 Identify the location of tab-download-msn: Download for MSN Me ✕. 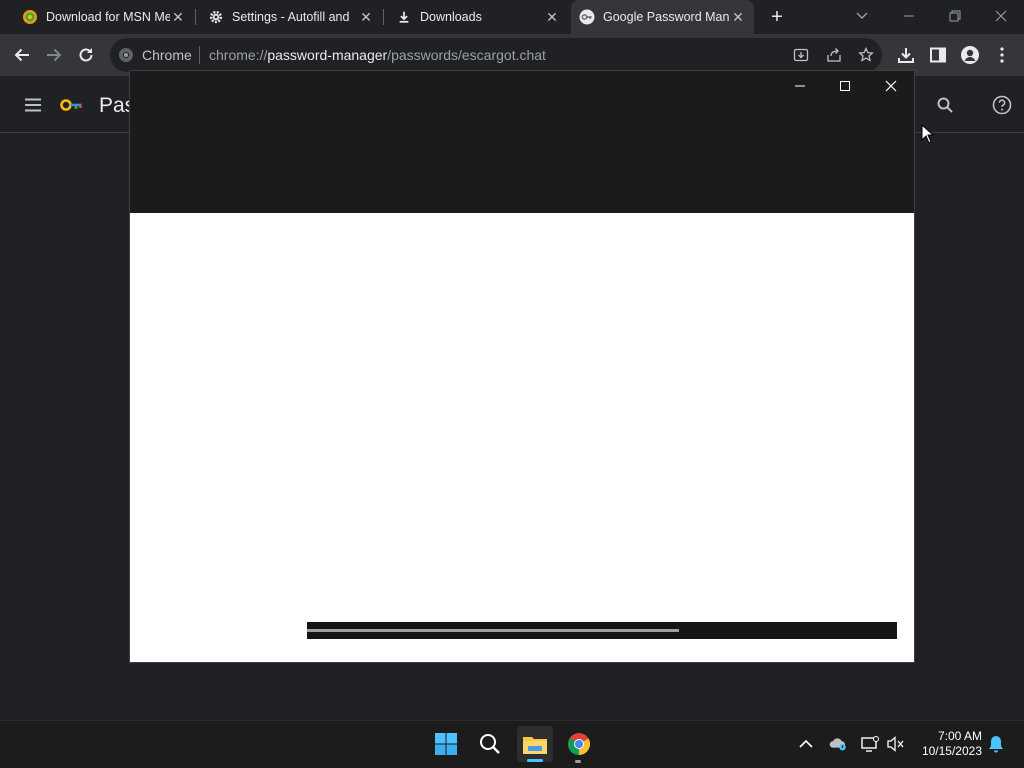
(104, 17).